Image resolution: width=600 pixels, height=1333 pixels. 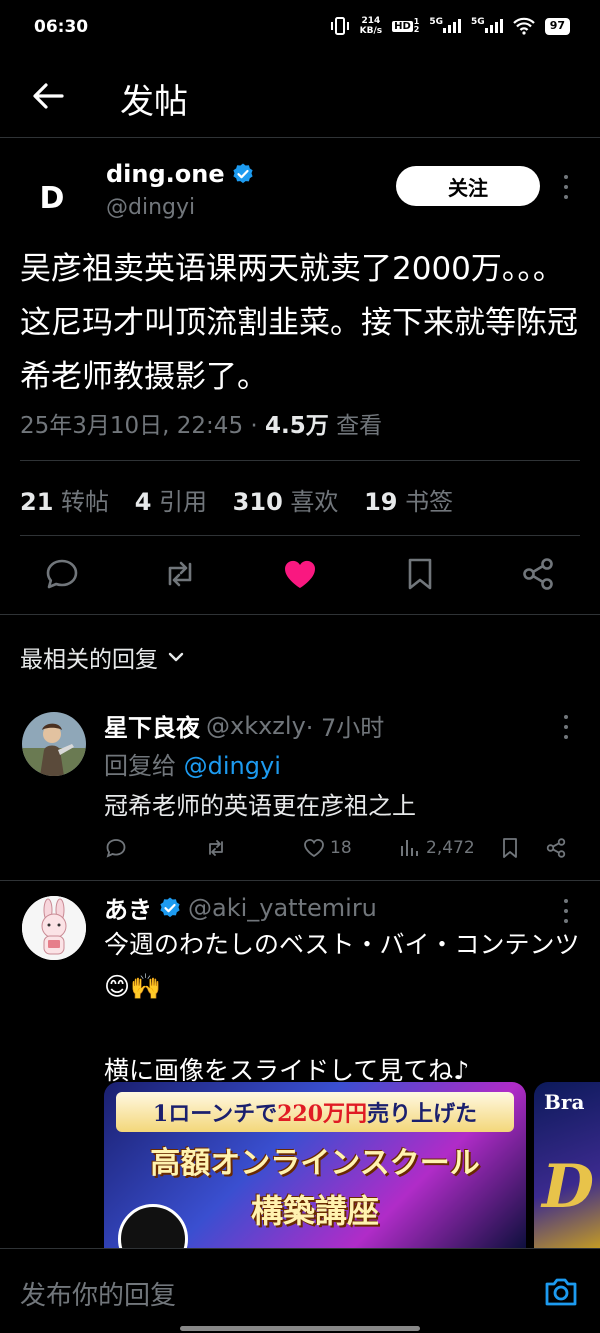 I want to click on like-filled-icon, so click(x=300, y=574).